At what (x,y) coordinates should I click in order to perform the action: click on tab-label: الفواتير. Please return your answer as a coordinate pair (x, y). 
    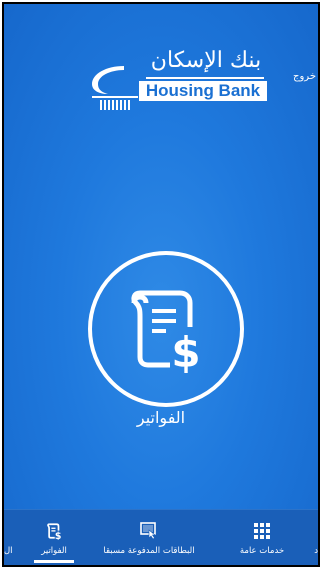
    Looking at the image, I should click on (54, 551).